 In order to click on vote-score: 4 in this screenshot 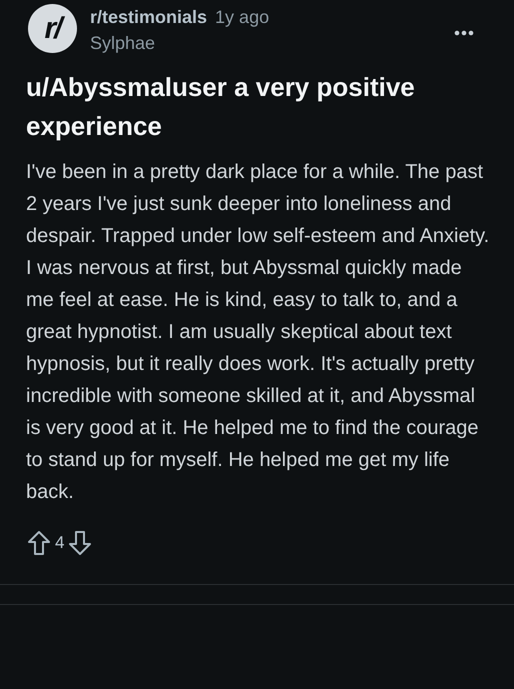, I will do `click(59, 543)`.